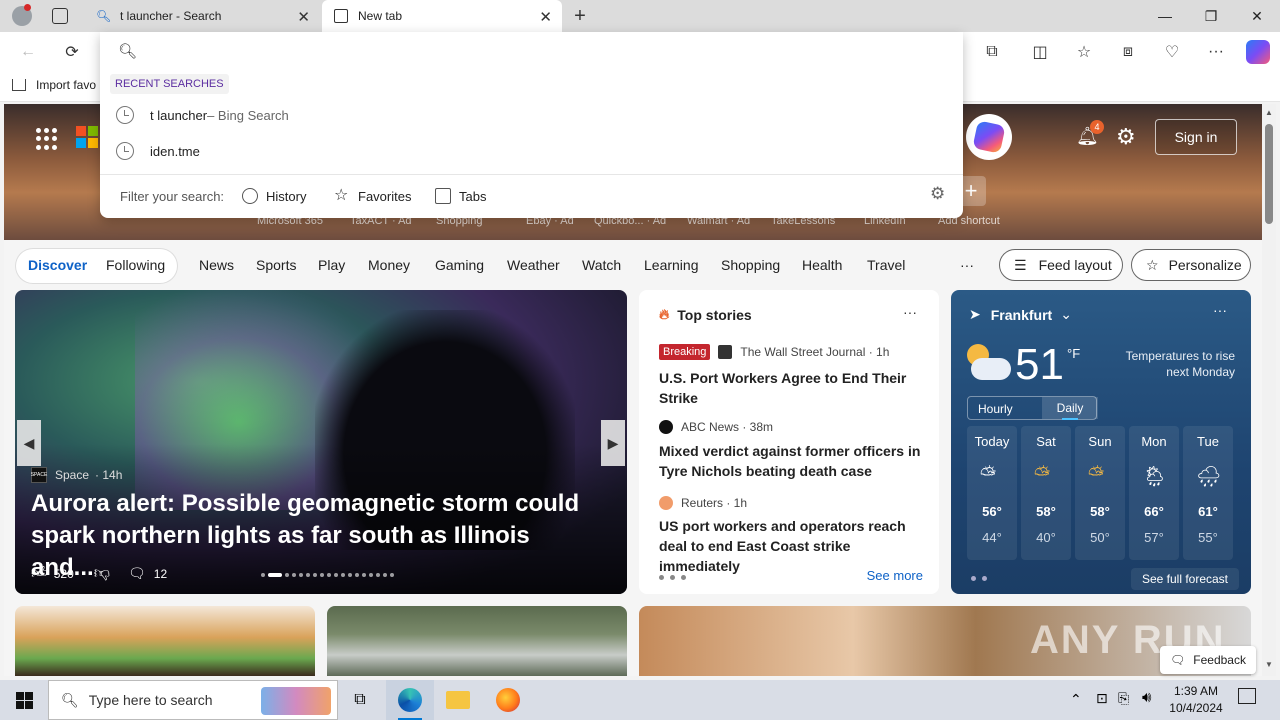 The width and height of the screenshot is (1280, 720). What do you see at coordinates (1146, 697) in the screenshot?
I see `volume-icon: 🔊︎` at bounding box center [1146, 697].